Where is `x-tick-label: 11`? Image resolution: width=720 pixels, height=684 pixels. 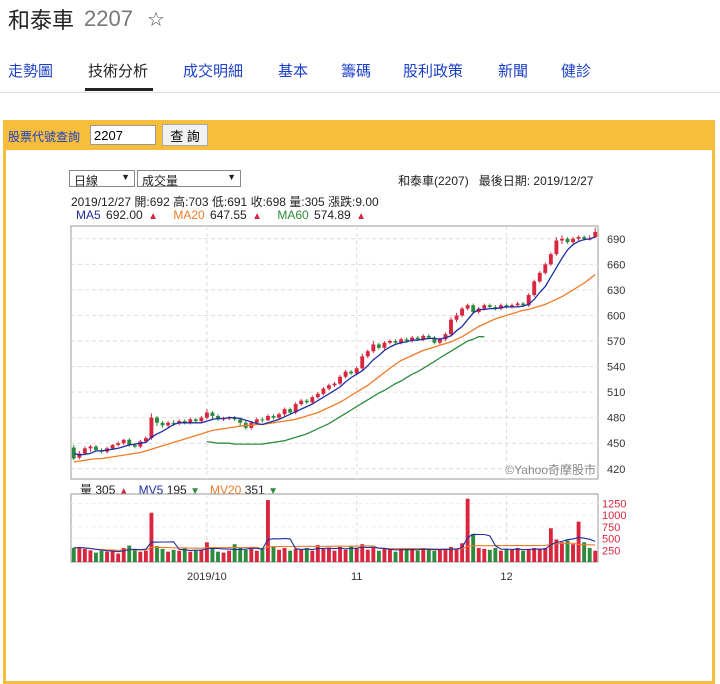
x-tick-label: 11 is located at coordinates (356, 577).